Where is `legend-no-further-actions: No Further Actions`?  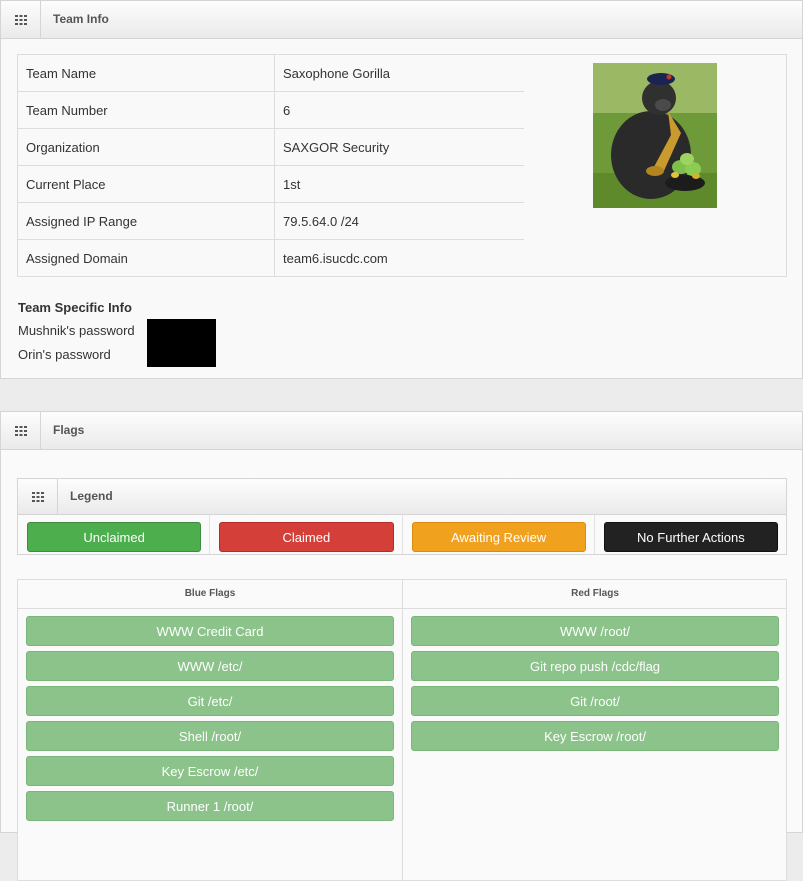 legend-no-further-actions: No Further Actions is located at coordinates (690, 537).